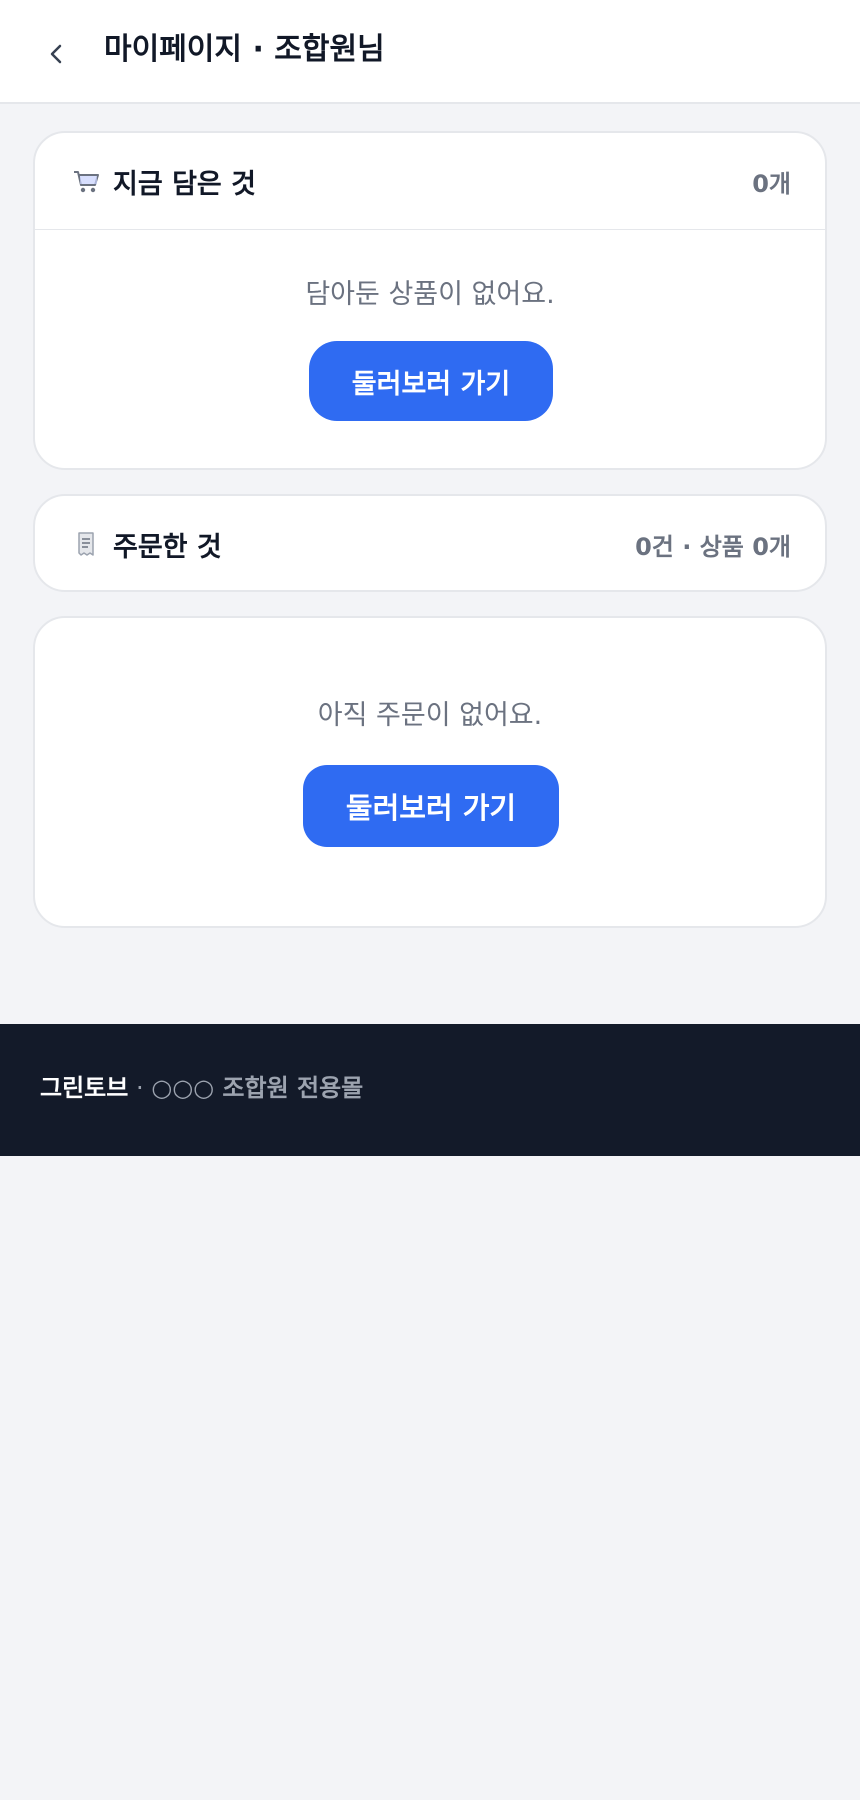 This screenshot has width=860, height=1800. I want to click on orders-card-header: 주문한 것 0건 · 상품 0개, so click(430, 543).